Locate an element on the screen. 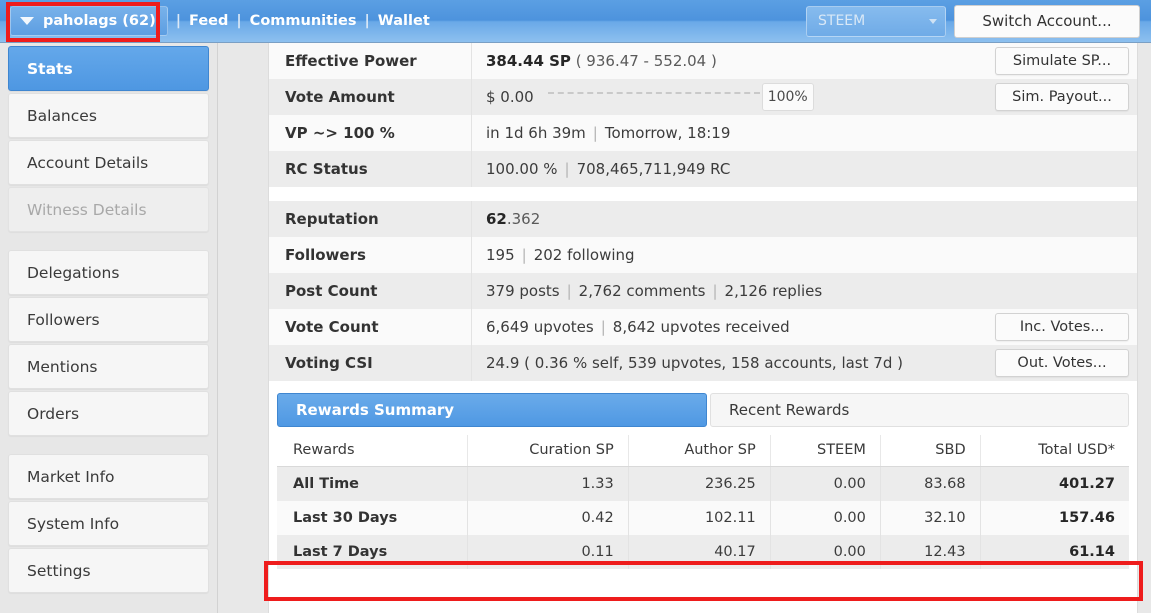 This screenshot has height=613, width=1151. sidebar-item-orders: Orders is located at coordinates (108, 413).